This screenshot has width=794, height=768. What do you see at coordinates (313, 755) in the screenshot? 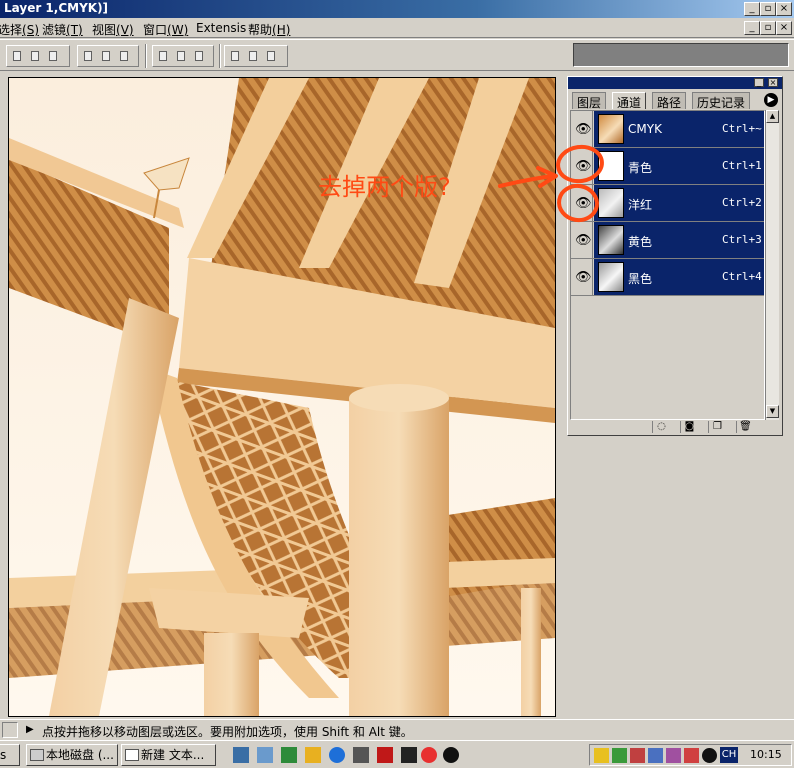
I see `pencil-icon` at bounding box center [313, 755].